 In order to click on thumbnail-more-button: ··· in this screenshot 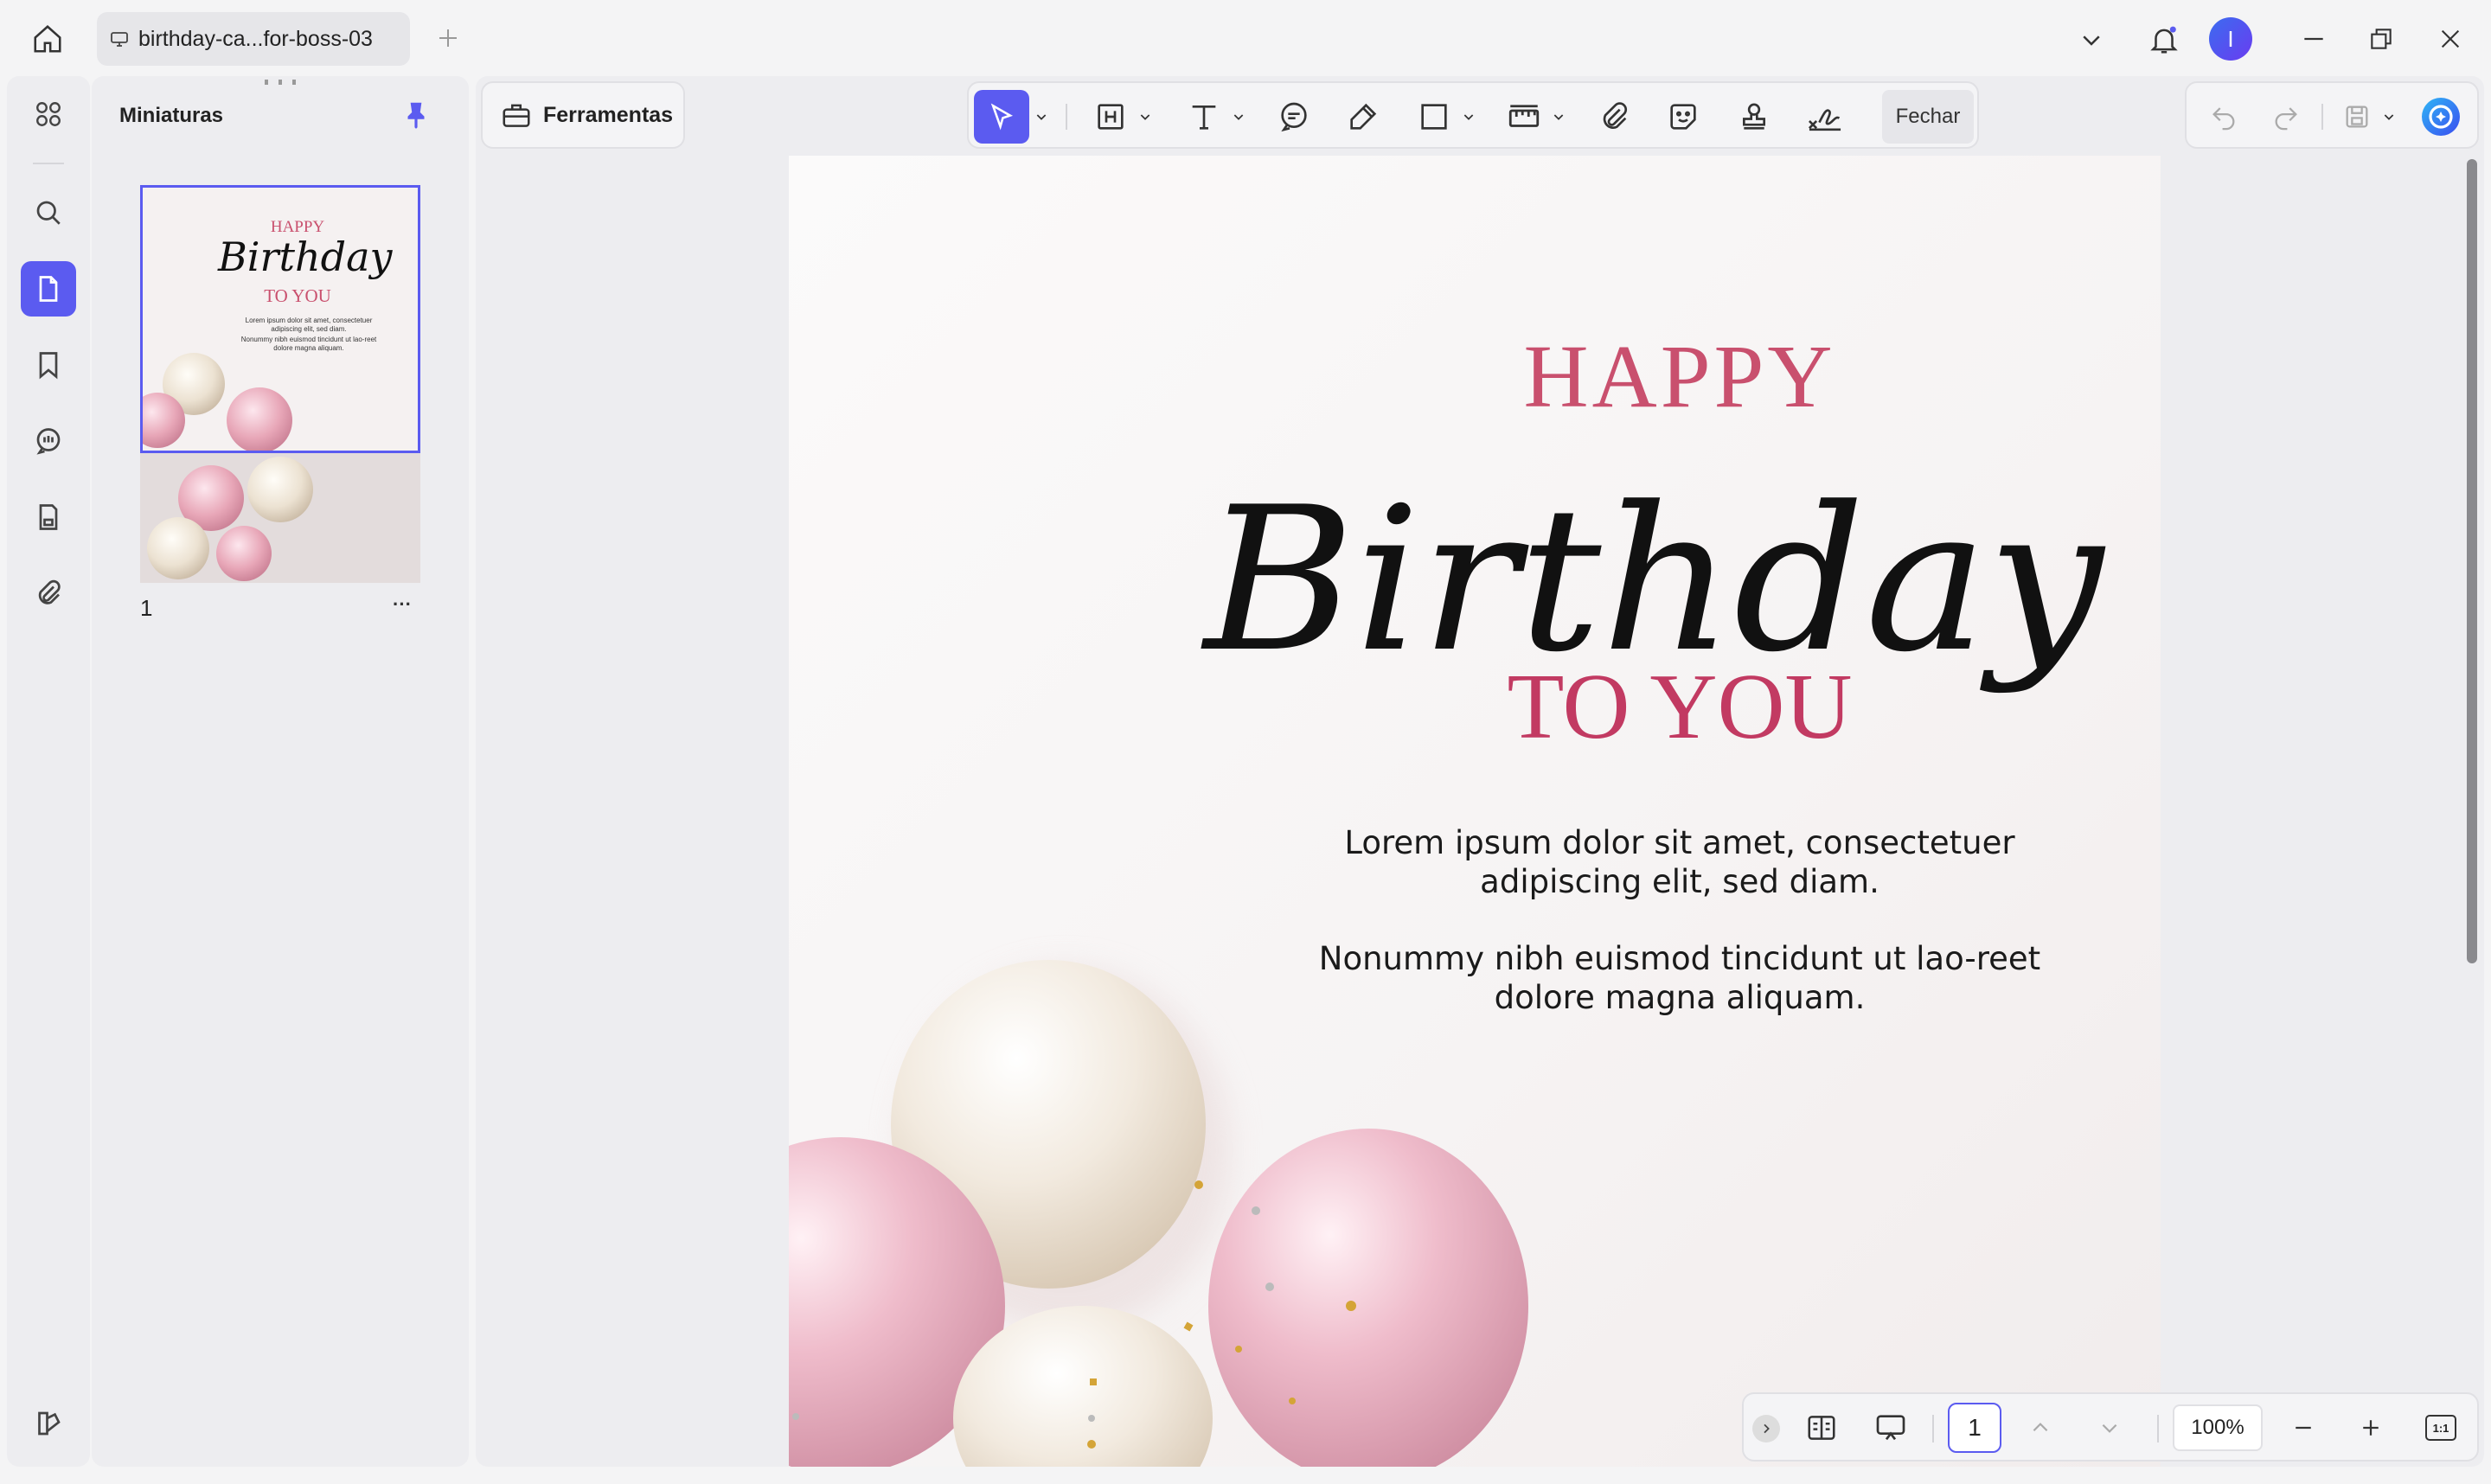, I will do `click(402, 604)`.